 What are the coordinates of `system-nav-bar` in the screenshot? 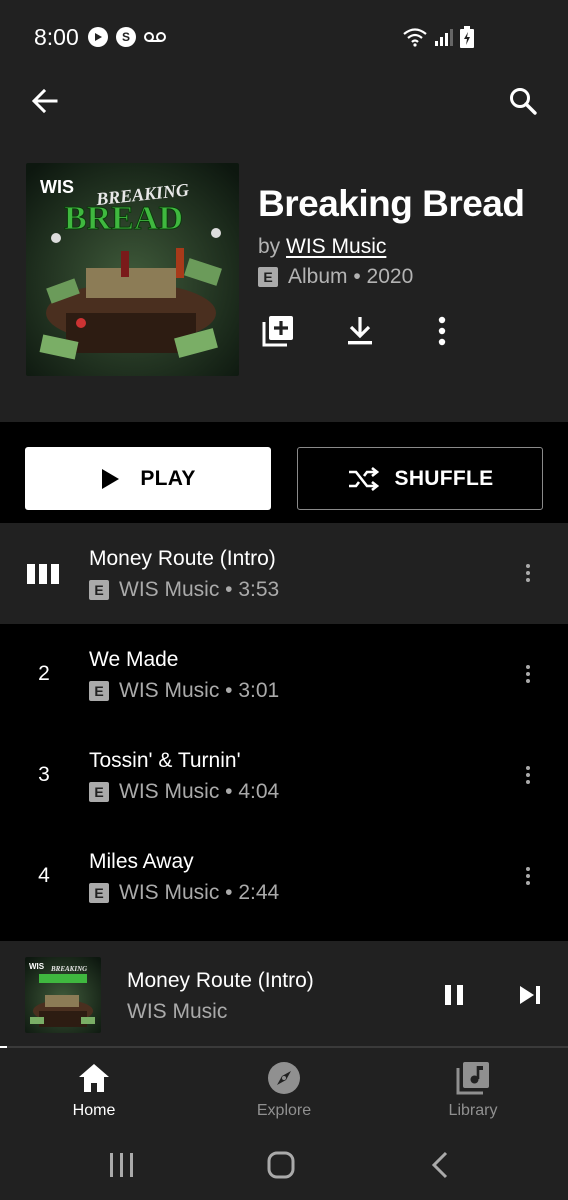 It's located at (284, 1166).